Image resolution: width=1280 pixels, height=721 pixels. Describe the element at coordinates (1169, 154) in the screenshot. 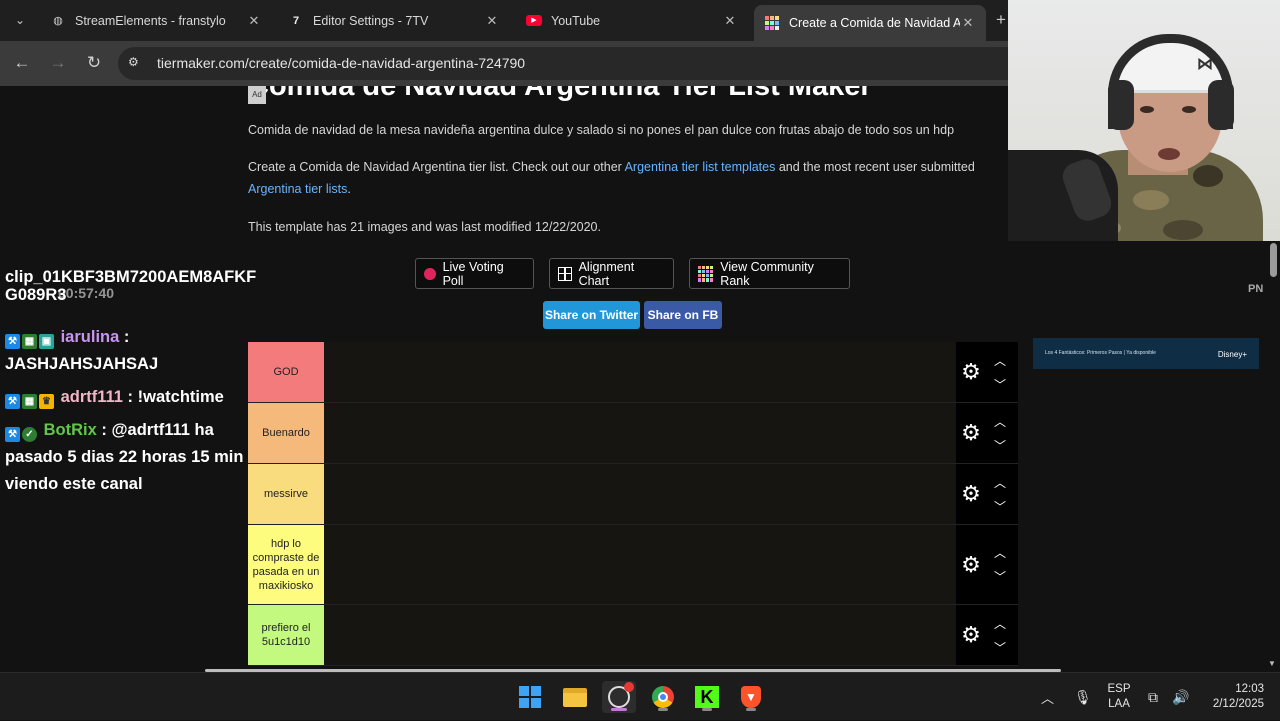

I see `webcam-person-mouth` at that location.